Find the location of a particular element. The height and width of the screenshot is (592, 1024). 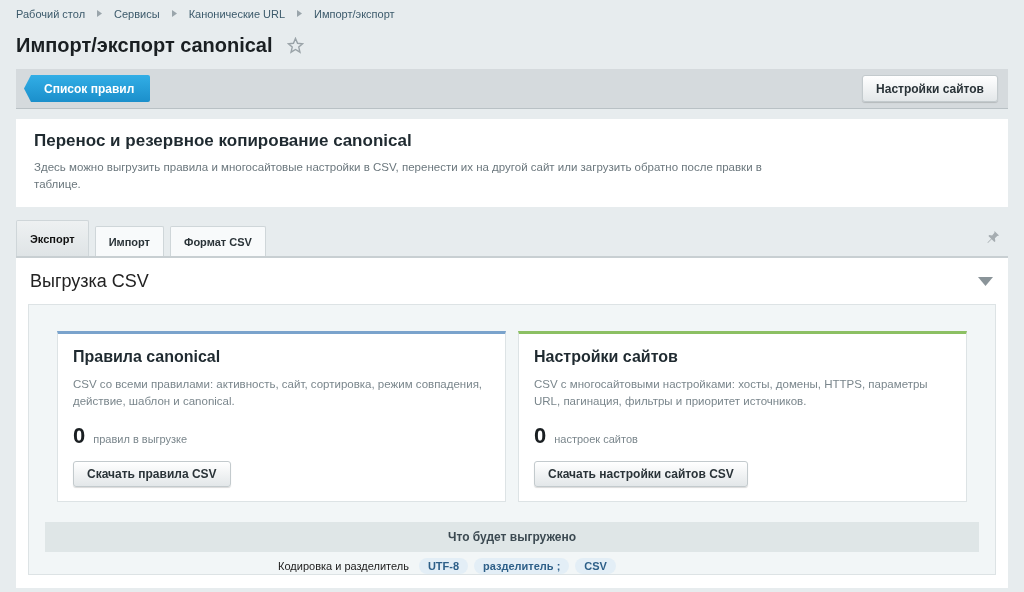

card-title: Настройки сайтов is located at coordinates (606, 357).